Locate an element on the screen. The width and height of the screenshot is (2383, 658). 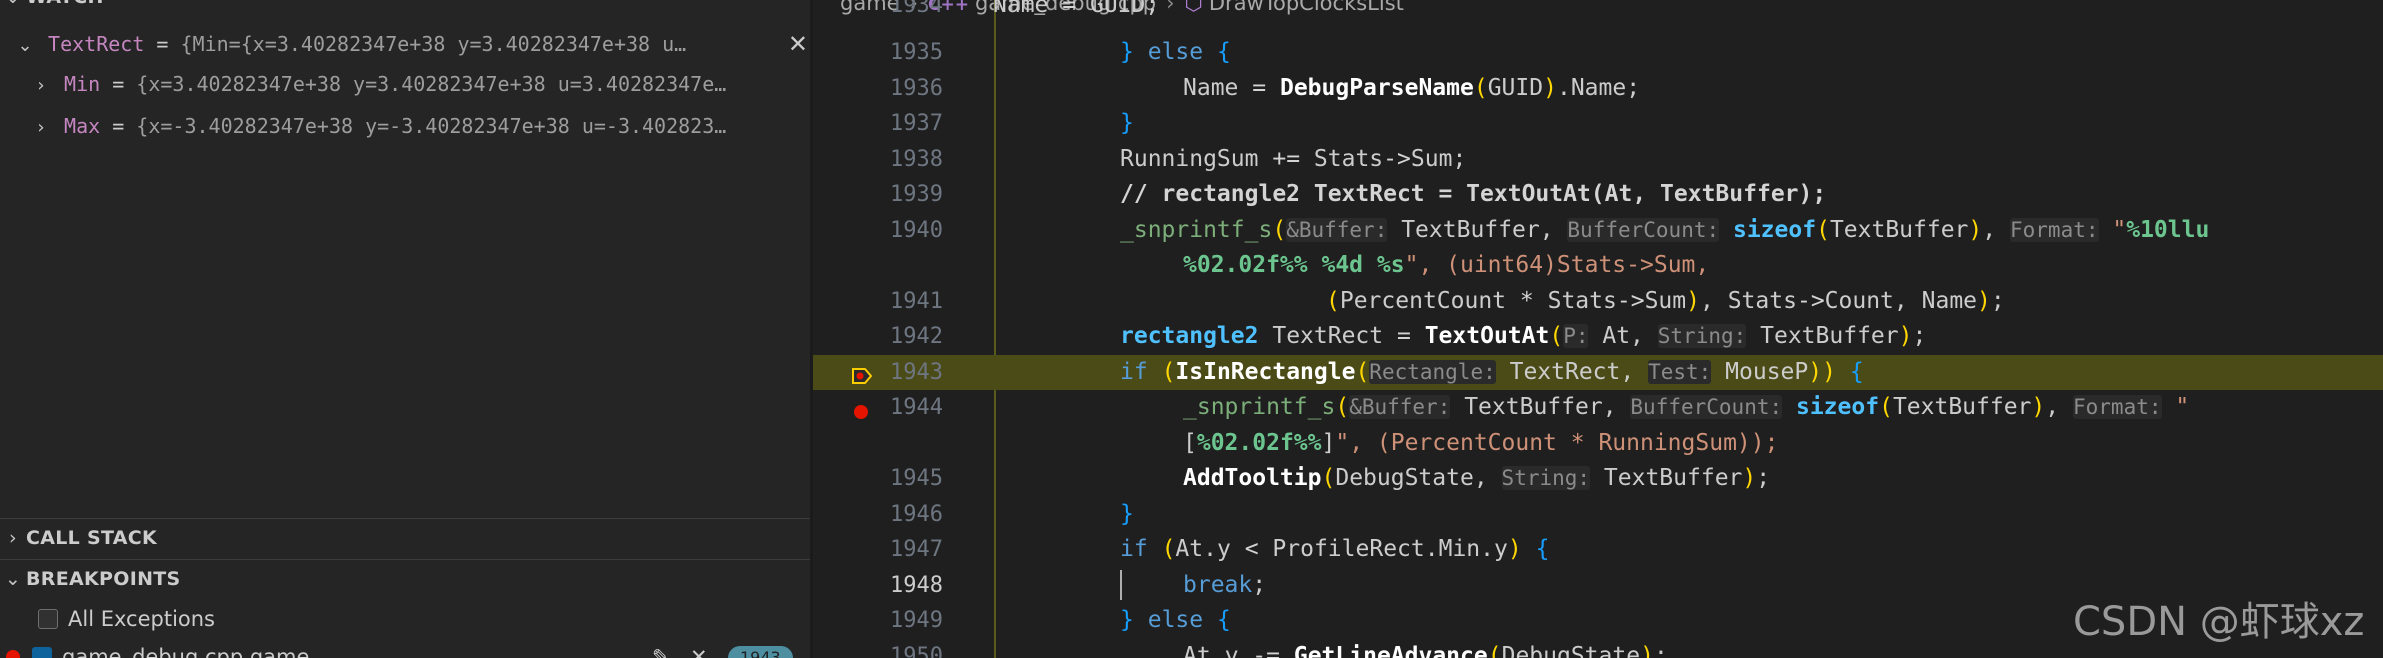
line-number: 1945 is located at coordinates (878, 479).